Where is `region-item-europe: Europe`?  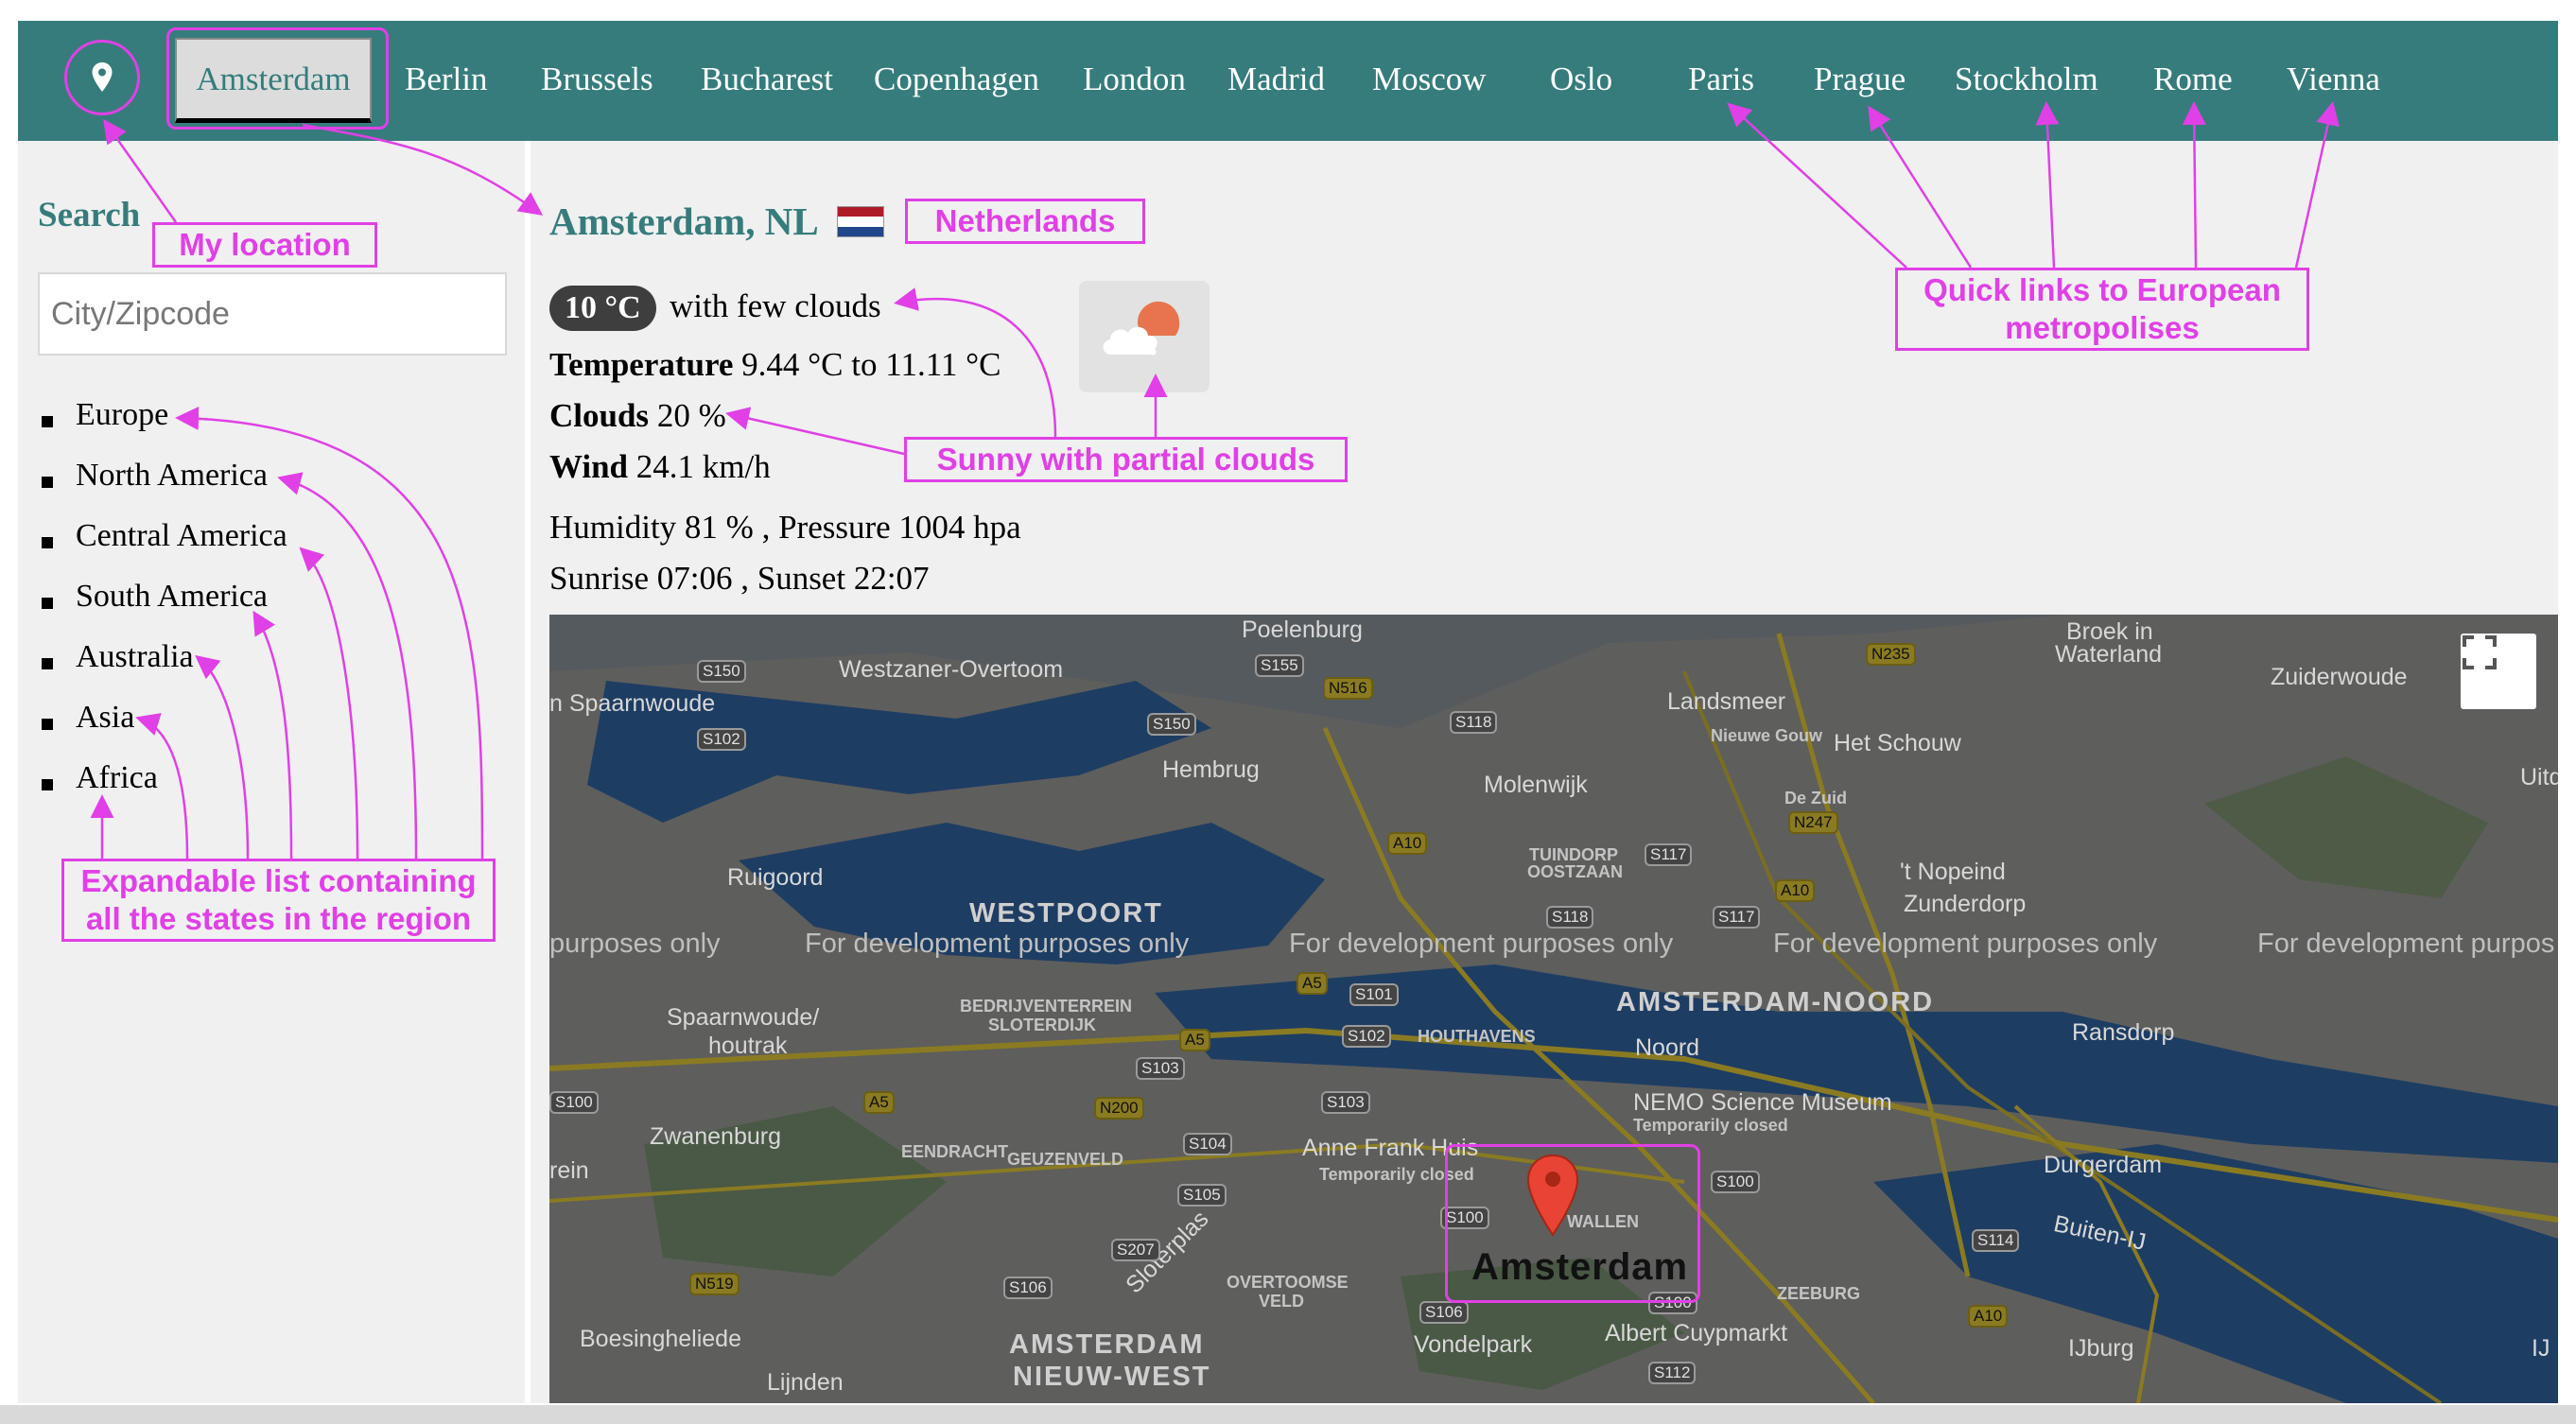
region-item-europe: Europe is located at coordinates (122, 415).